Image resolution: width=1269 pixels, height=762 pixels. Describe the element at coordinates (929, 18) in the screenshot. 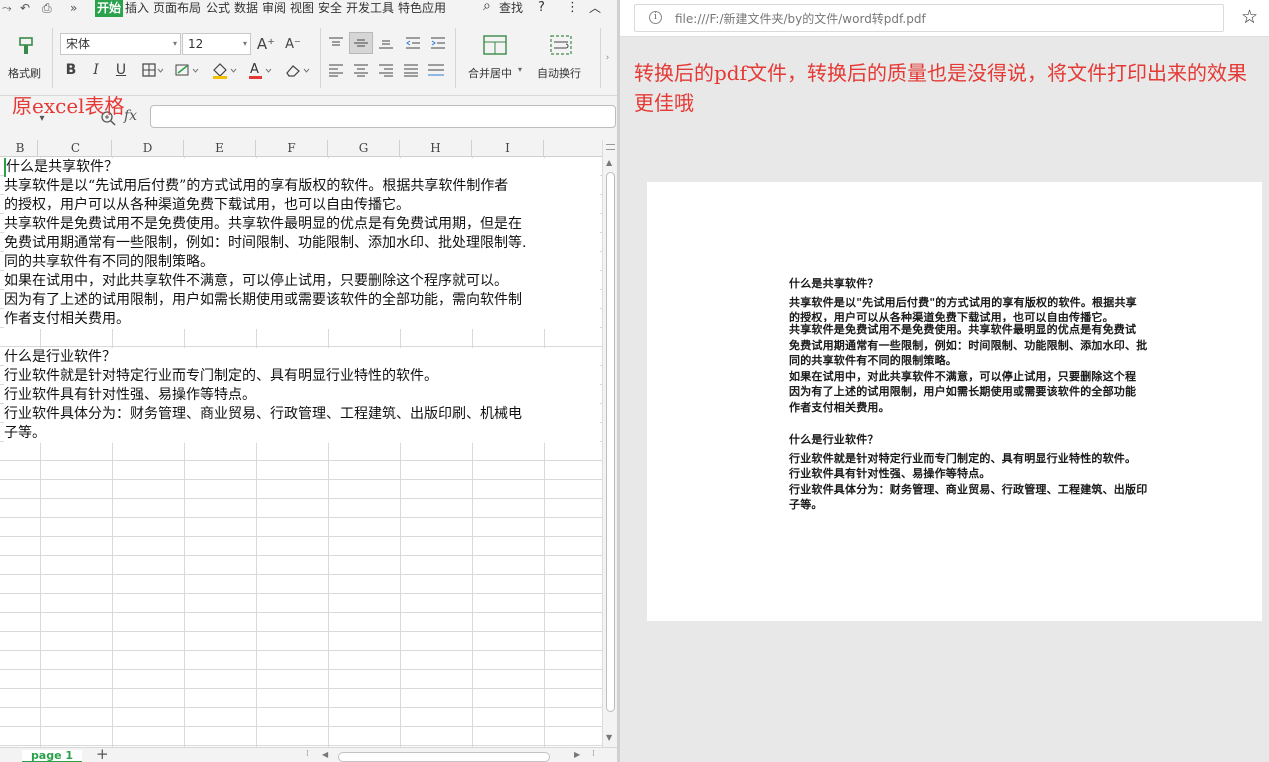

I see `url-input: i file:///F:/新建文件夹/by的文件/word转pdf.pdf` at that location.